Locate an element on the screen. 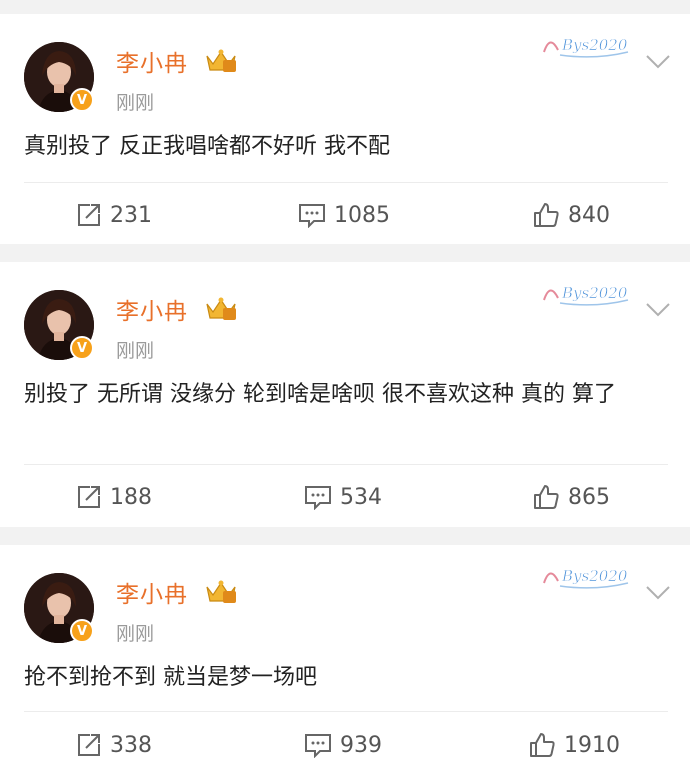  like-count: 1910 is located at coordinates (592, 745).